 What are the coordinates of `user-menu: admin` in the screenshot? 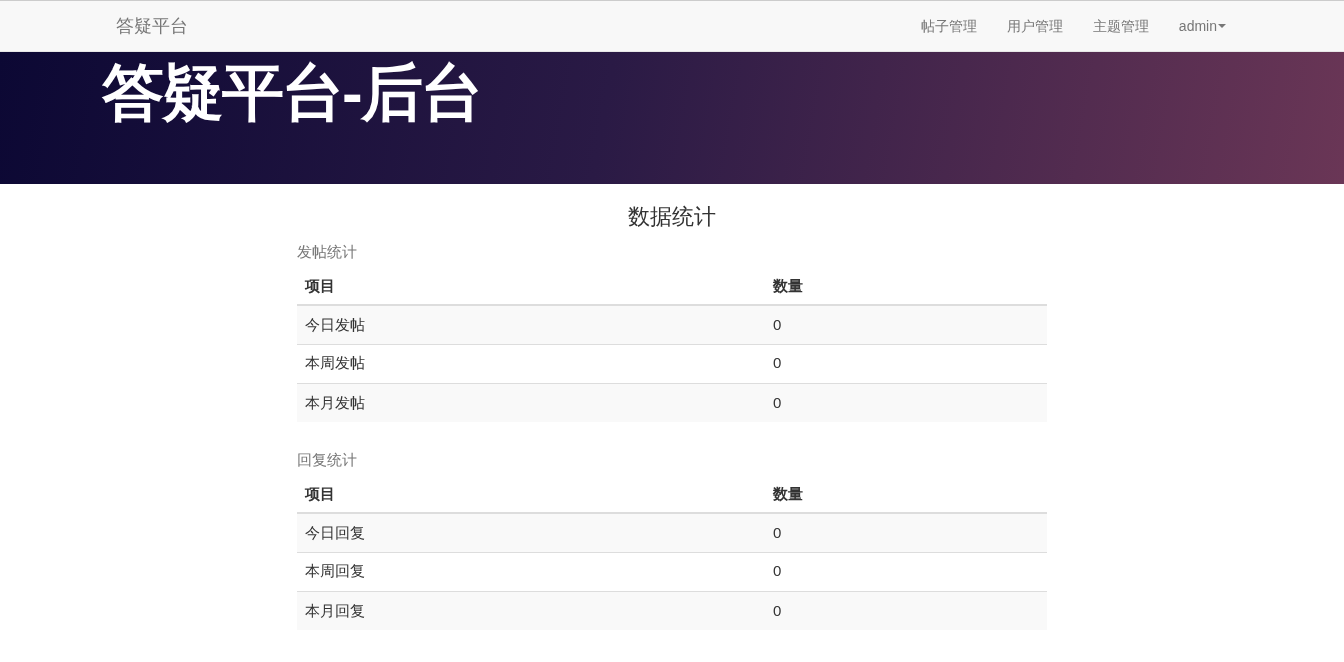 It's located at (1202, 26).